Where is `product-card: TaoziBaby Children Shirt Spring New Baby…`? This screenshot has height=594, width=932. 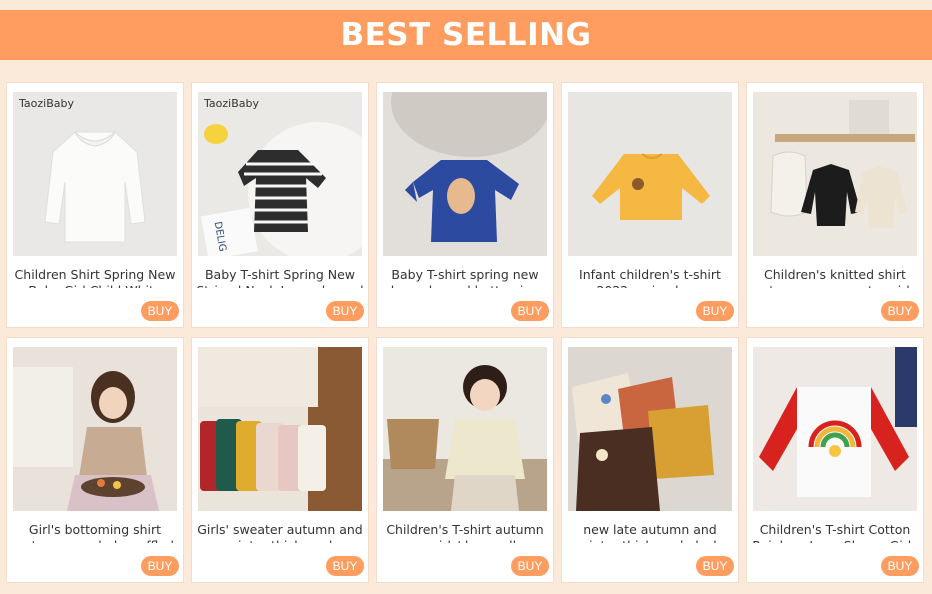 product-card: TaoziBaby Children Shirt Spring New Baby… is located at coordinates (95, 205).